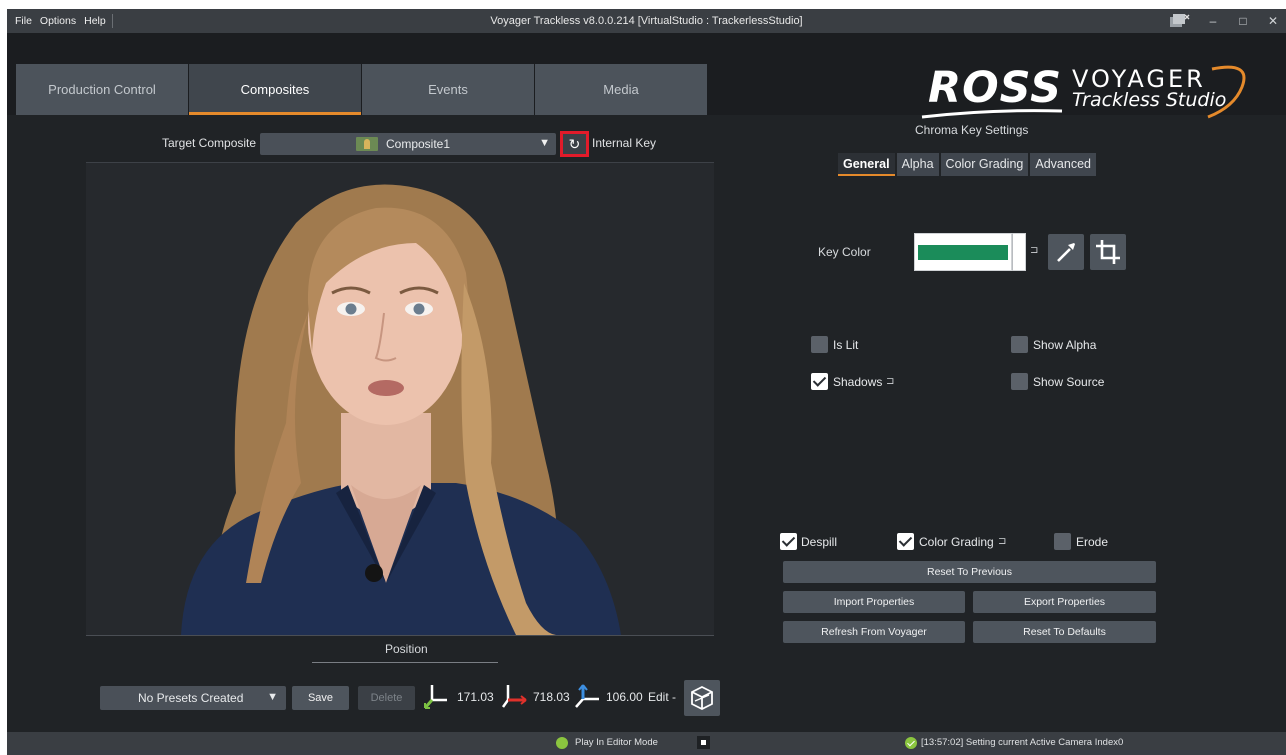  I want to click on despill-checkbox, so click(788, 541).